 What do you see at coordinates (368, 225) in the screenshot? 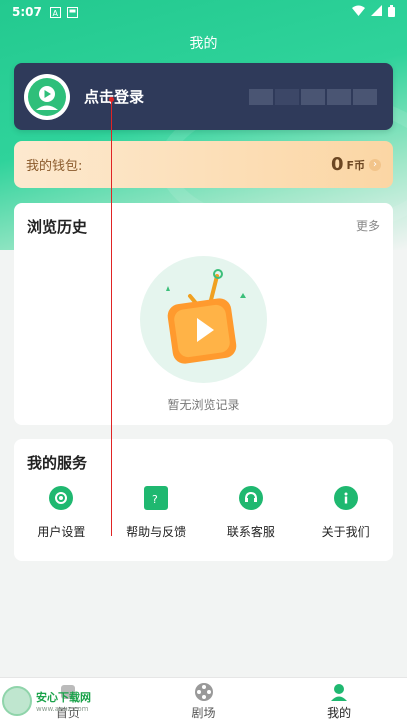
I see `history-more-link: 更多` at bounding box center [368, 225].